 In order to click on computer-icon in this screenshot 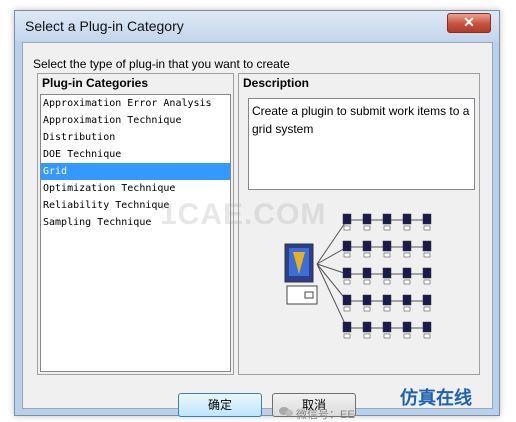, I will do `click(301, 274)`.